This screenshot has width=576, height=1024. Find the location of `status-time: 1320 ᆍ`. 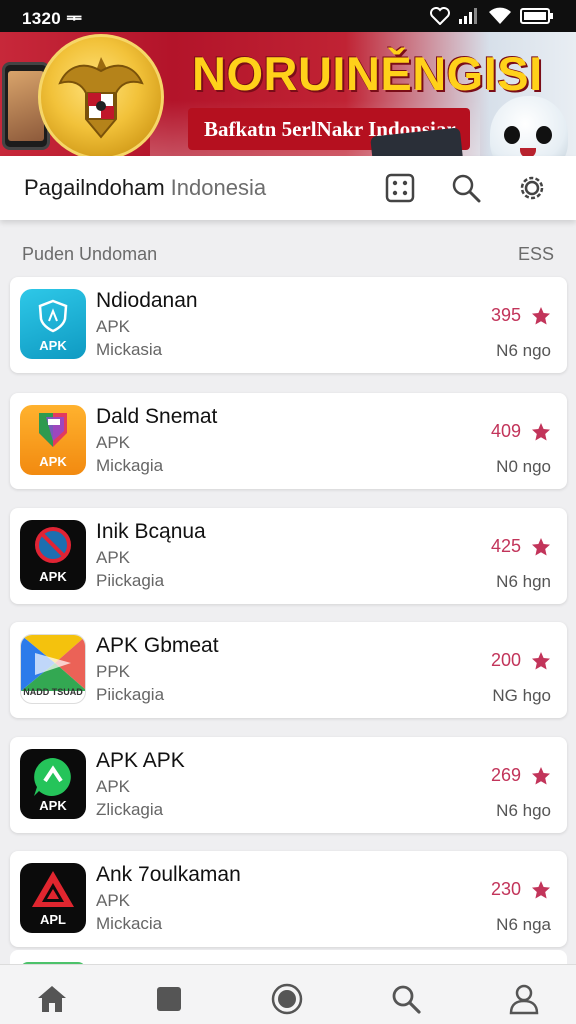

status-time: 1320 ᆍ is located at coordinates (52, 18).